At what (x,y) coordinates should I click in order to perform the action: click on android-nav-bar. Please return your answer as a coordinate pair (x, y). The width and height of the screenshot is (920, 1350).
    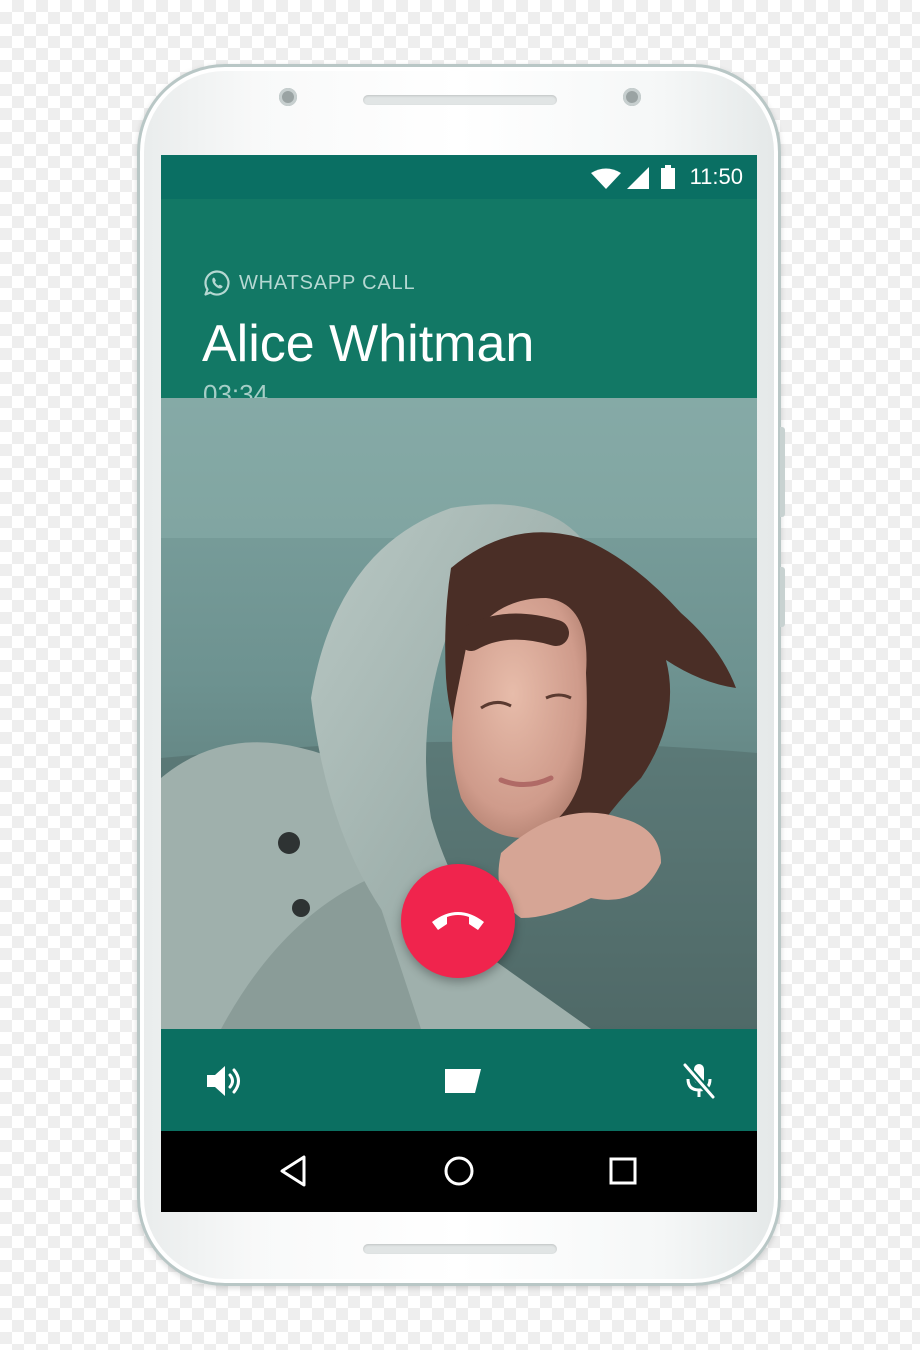
    Looking at the image, I should click on (459, 1171).